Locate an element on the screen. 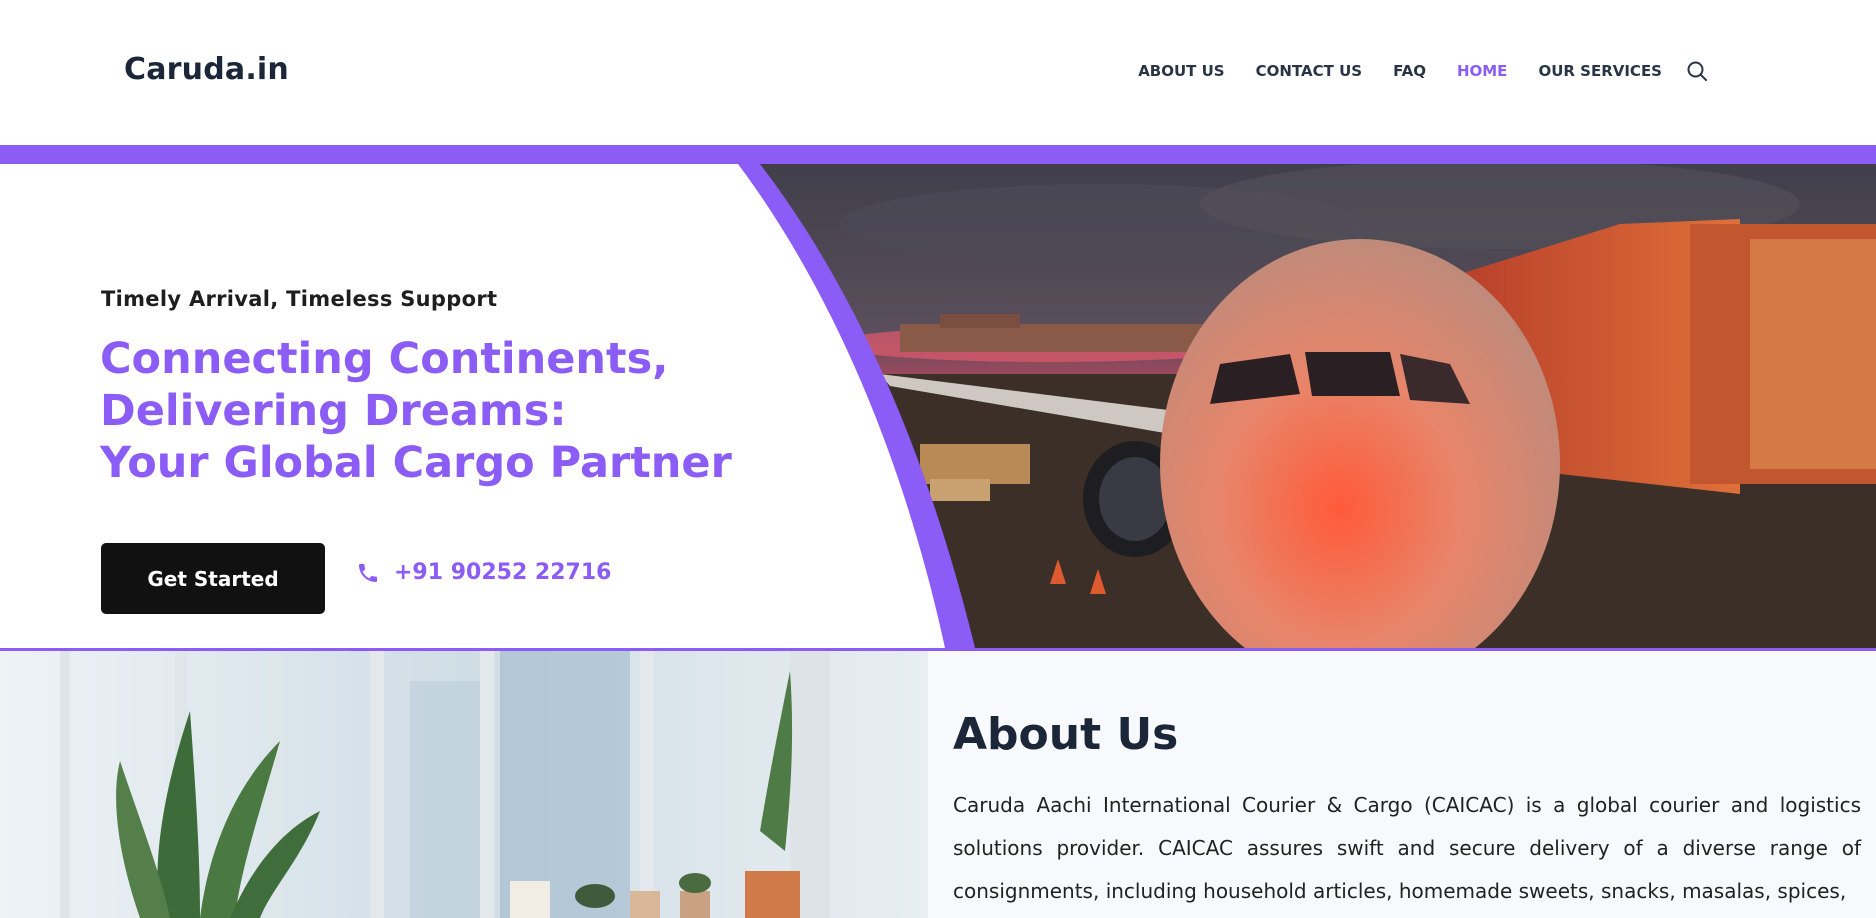 This screenshot has width=1876, height=918. nav-home: HOME is located at coordinates (1482, 71).